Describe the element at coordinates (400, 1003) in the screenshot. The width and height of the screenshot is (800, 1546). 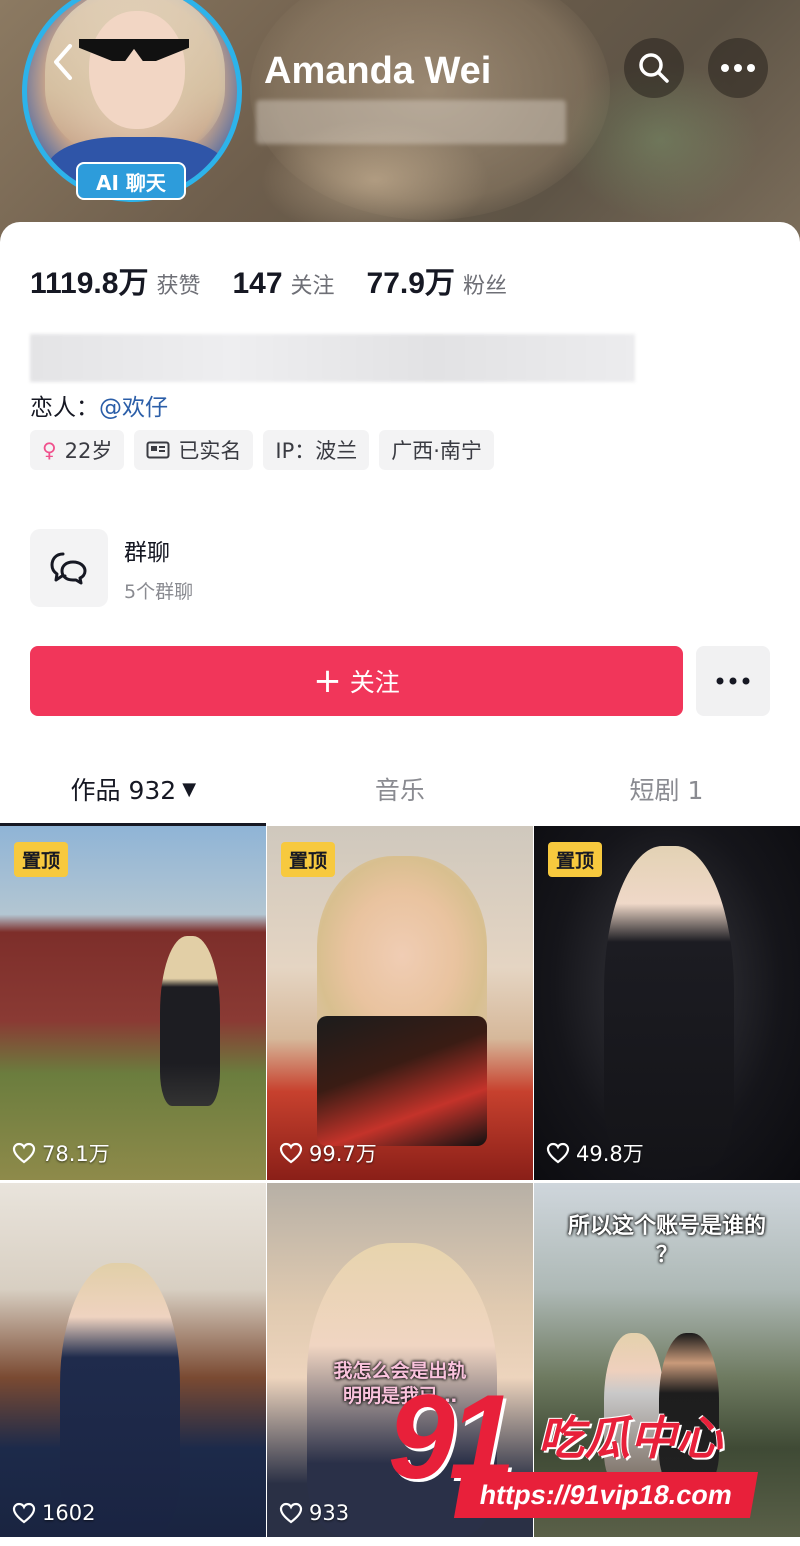
I see `video-thumbnail: 置顶 99.7万` at that location.